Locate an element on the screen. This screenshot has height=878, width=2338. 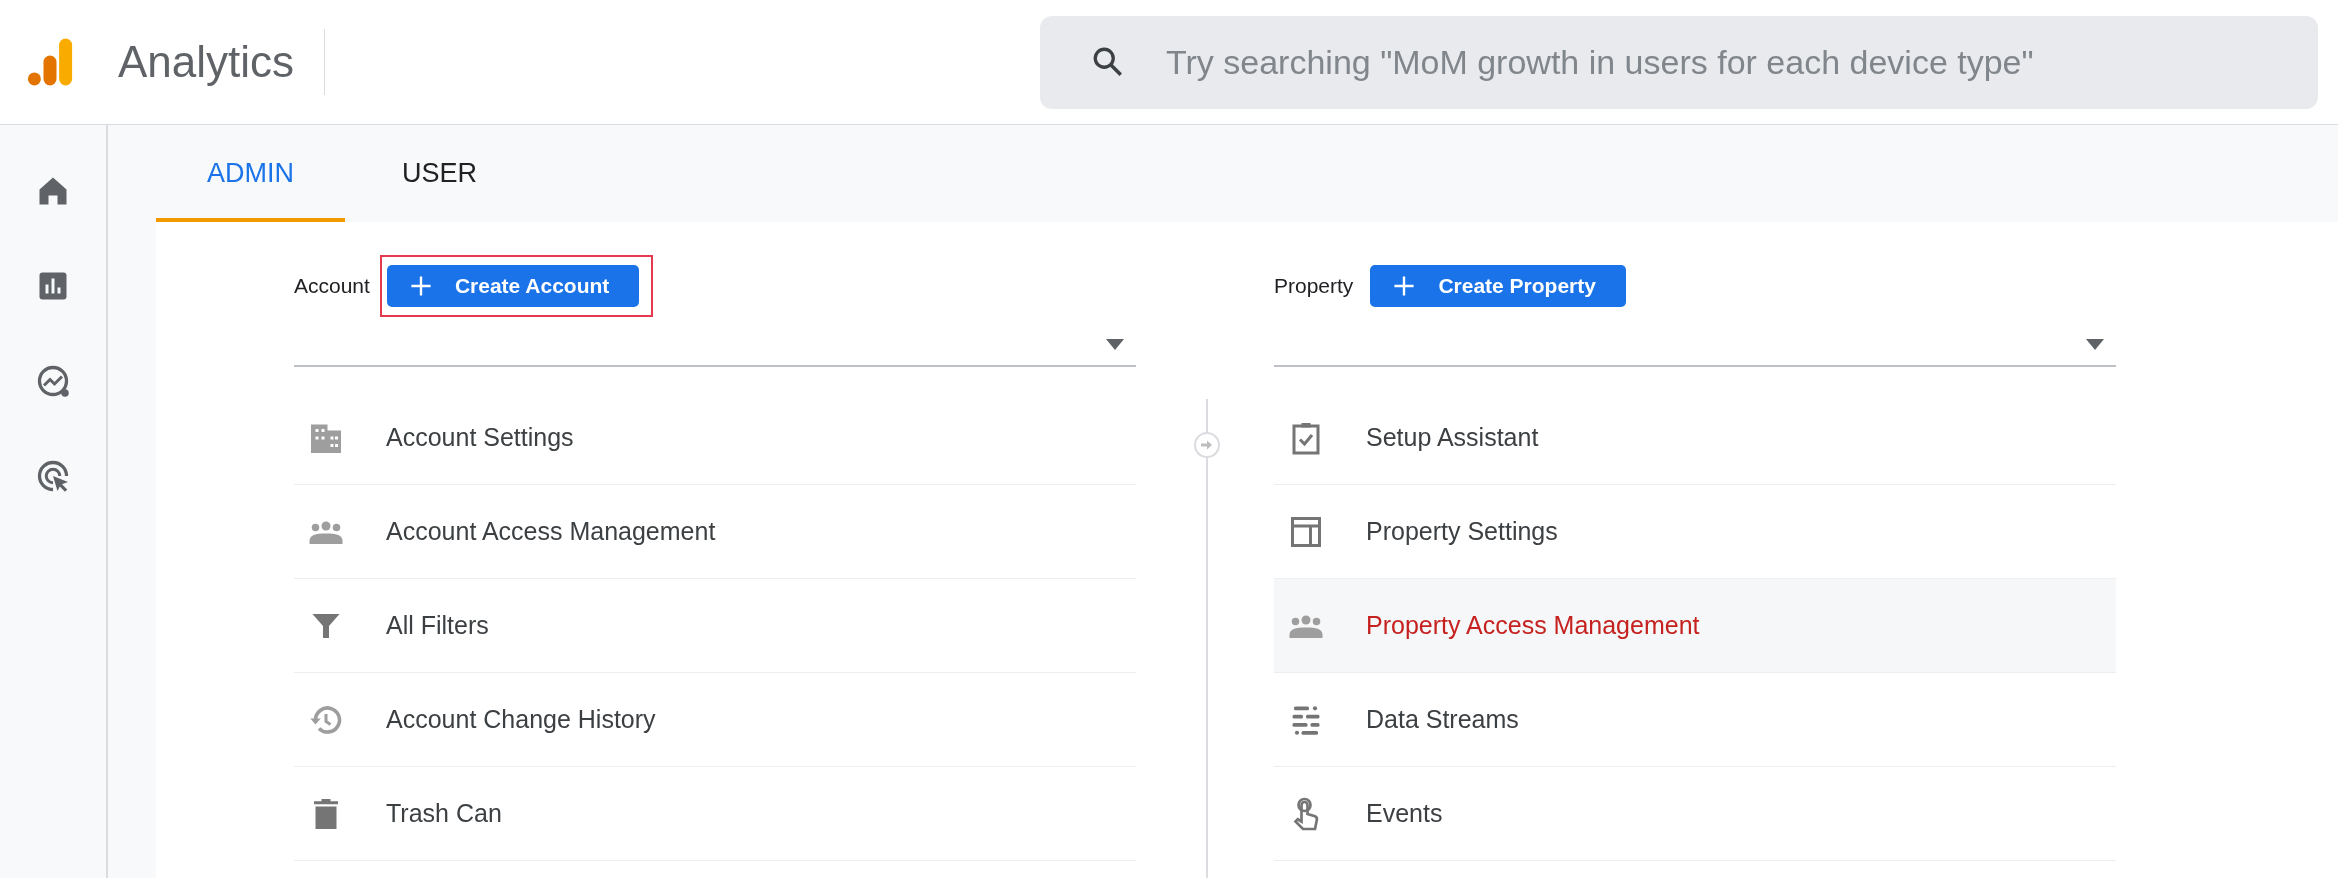
menu-item: All Filters is located at coordinates (715, 626).